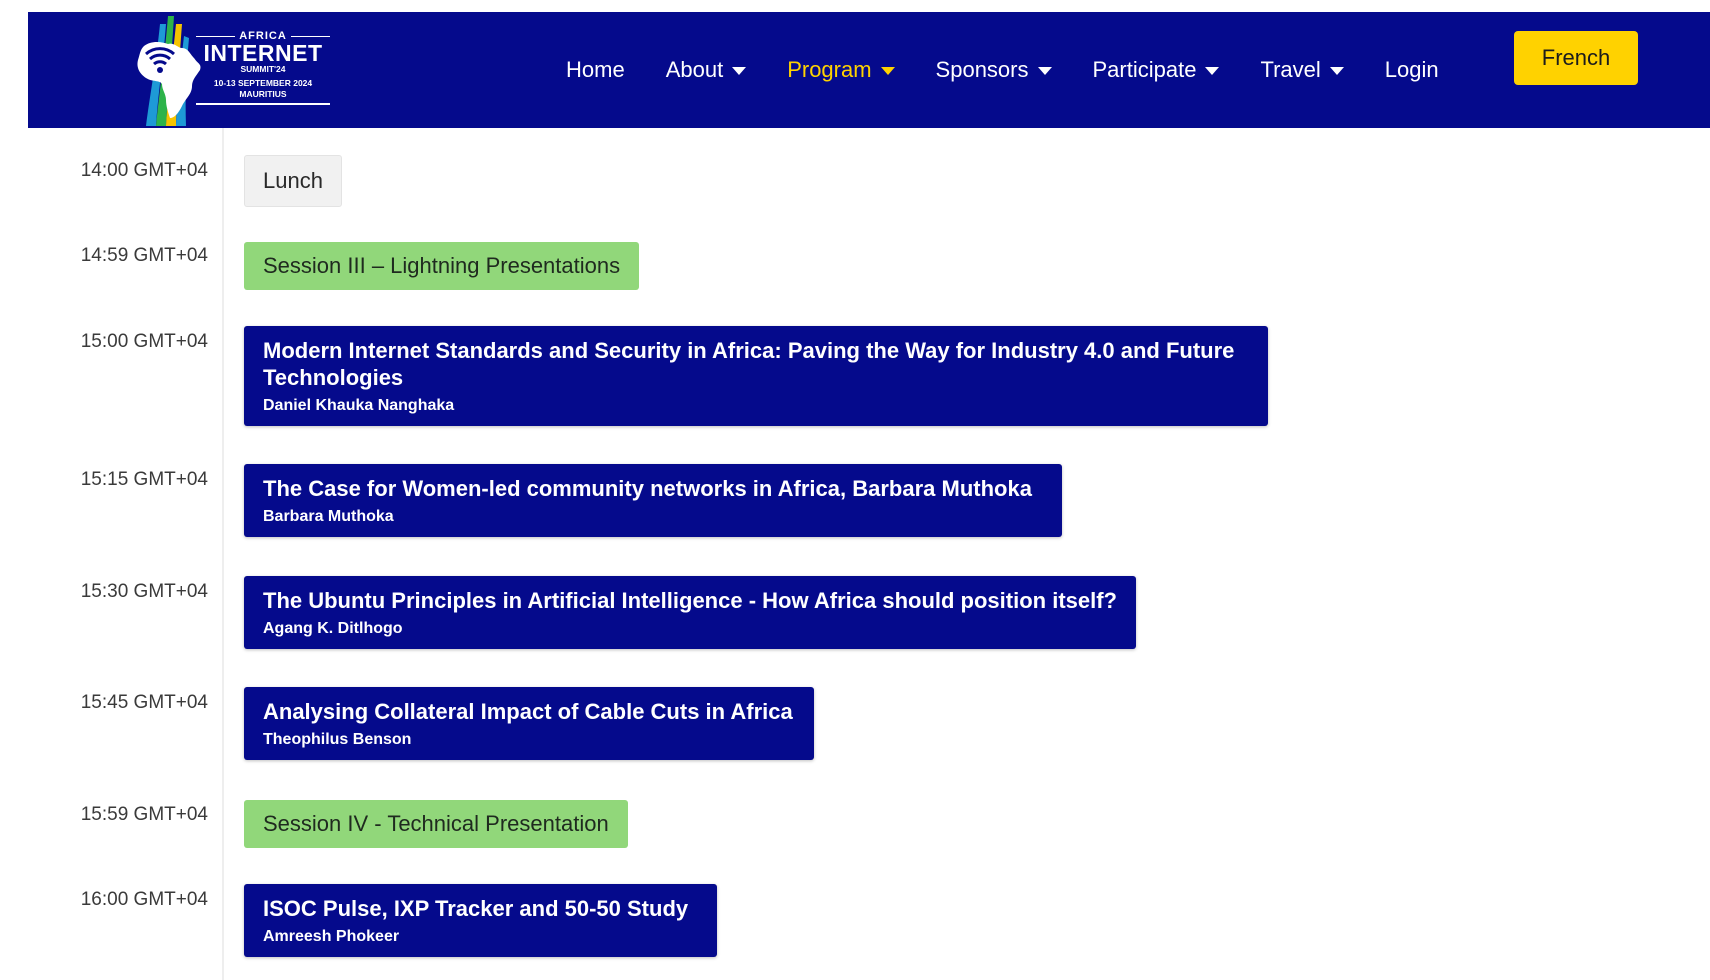  Describe the element at coordinates (1144, 69) in the screenshot. I see `nav-participate-label: Participate` at that location.